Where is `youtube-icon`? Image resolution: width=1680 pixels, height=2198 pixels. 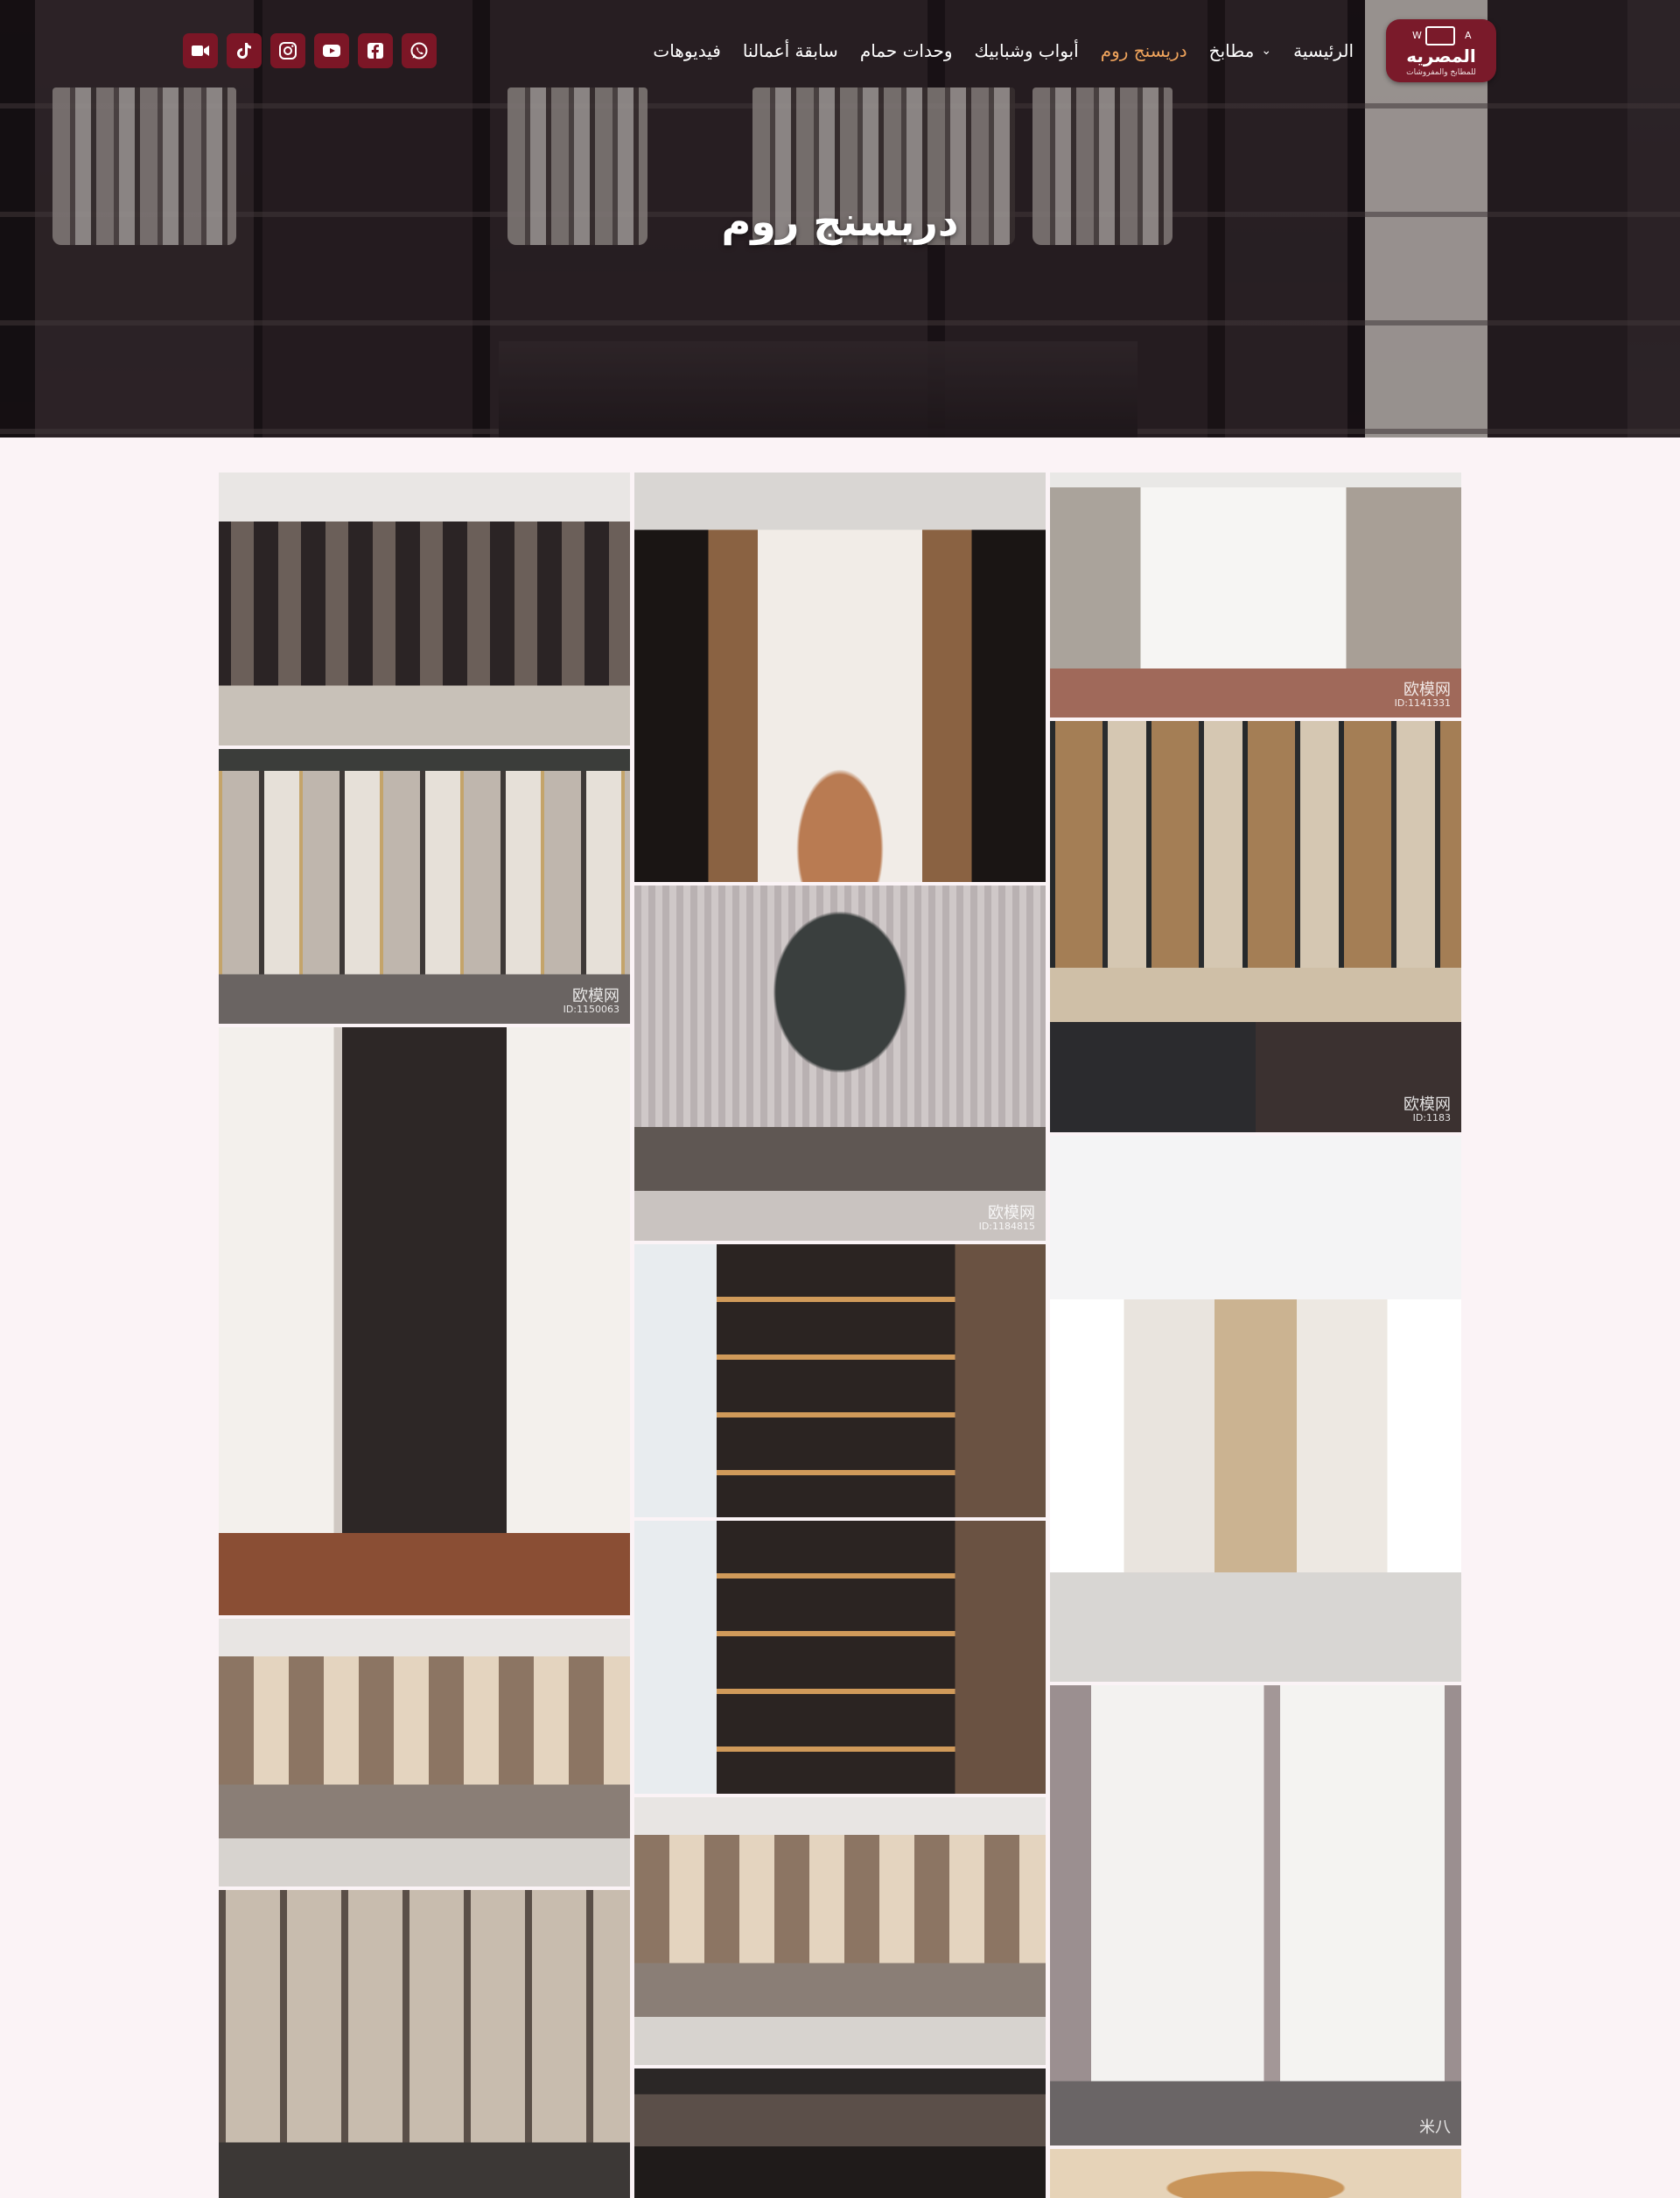
youtube-icon is located at coordinates (331, 50).